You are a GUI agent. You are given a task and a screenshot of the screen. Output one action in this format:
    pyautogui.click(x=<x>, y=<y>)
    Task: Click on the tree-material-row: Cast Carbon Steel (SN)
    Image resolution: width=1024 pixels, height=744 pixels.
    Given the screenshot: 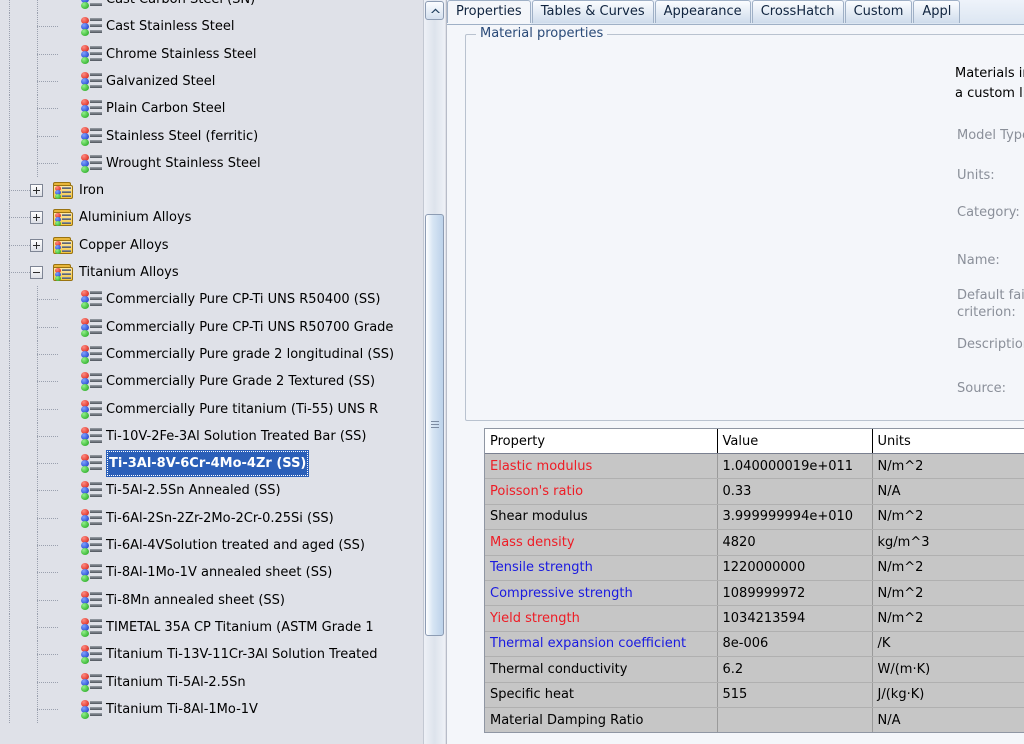 What is the action you would take?
    pyautogui.click(x=212, y=7)
    